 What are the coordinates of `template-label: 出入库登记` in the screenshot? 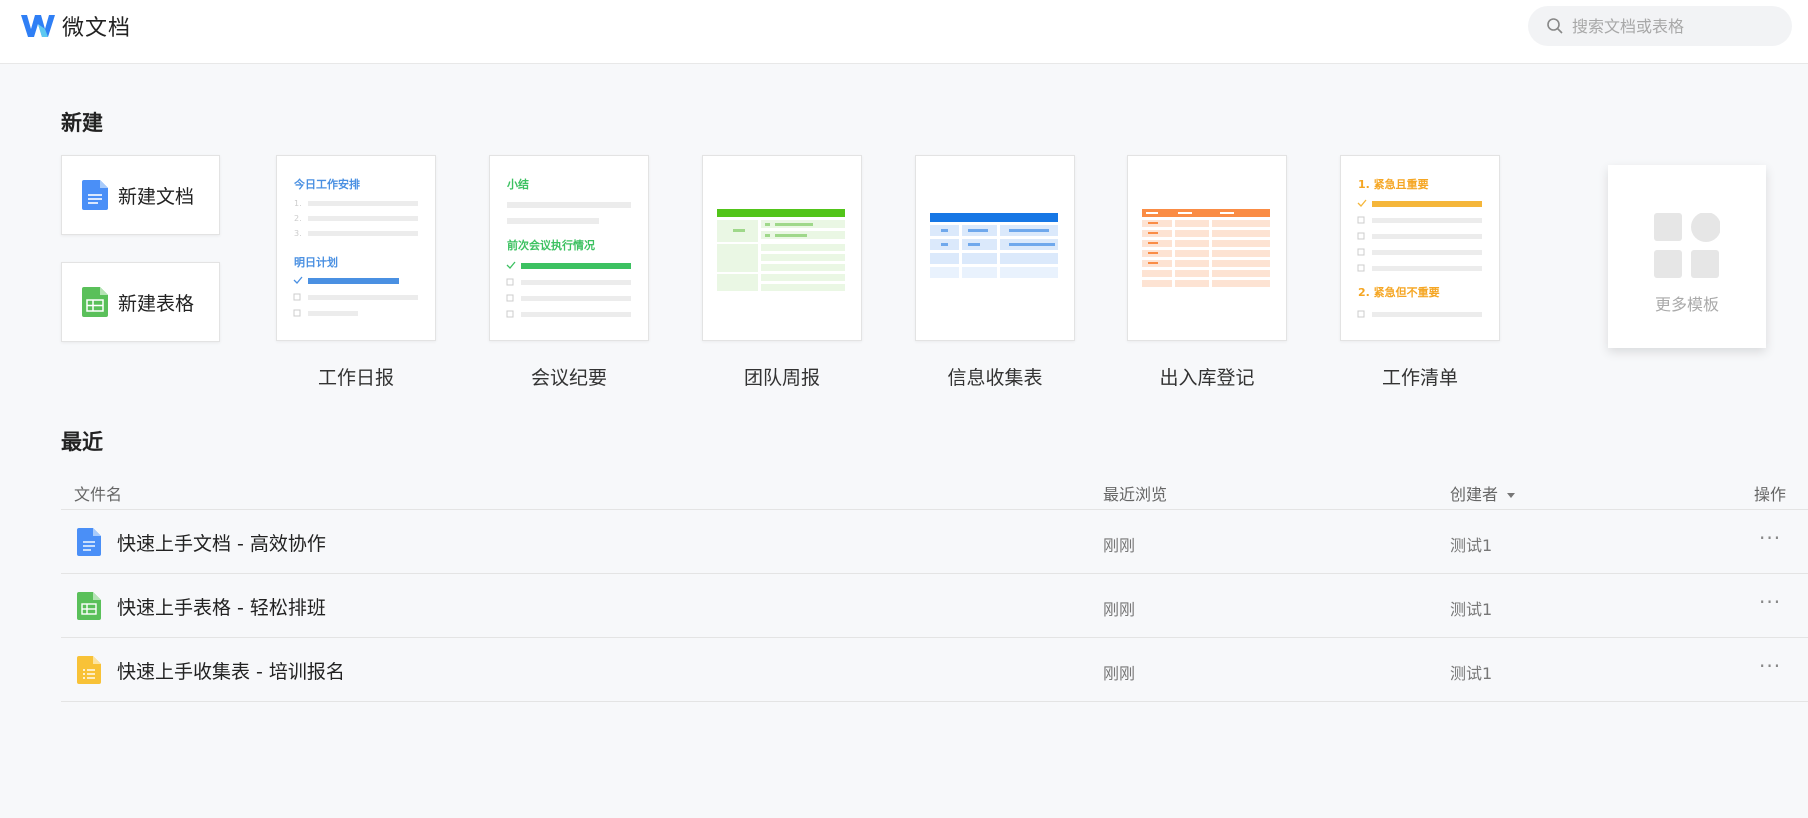 It's located at (1207, 378).